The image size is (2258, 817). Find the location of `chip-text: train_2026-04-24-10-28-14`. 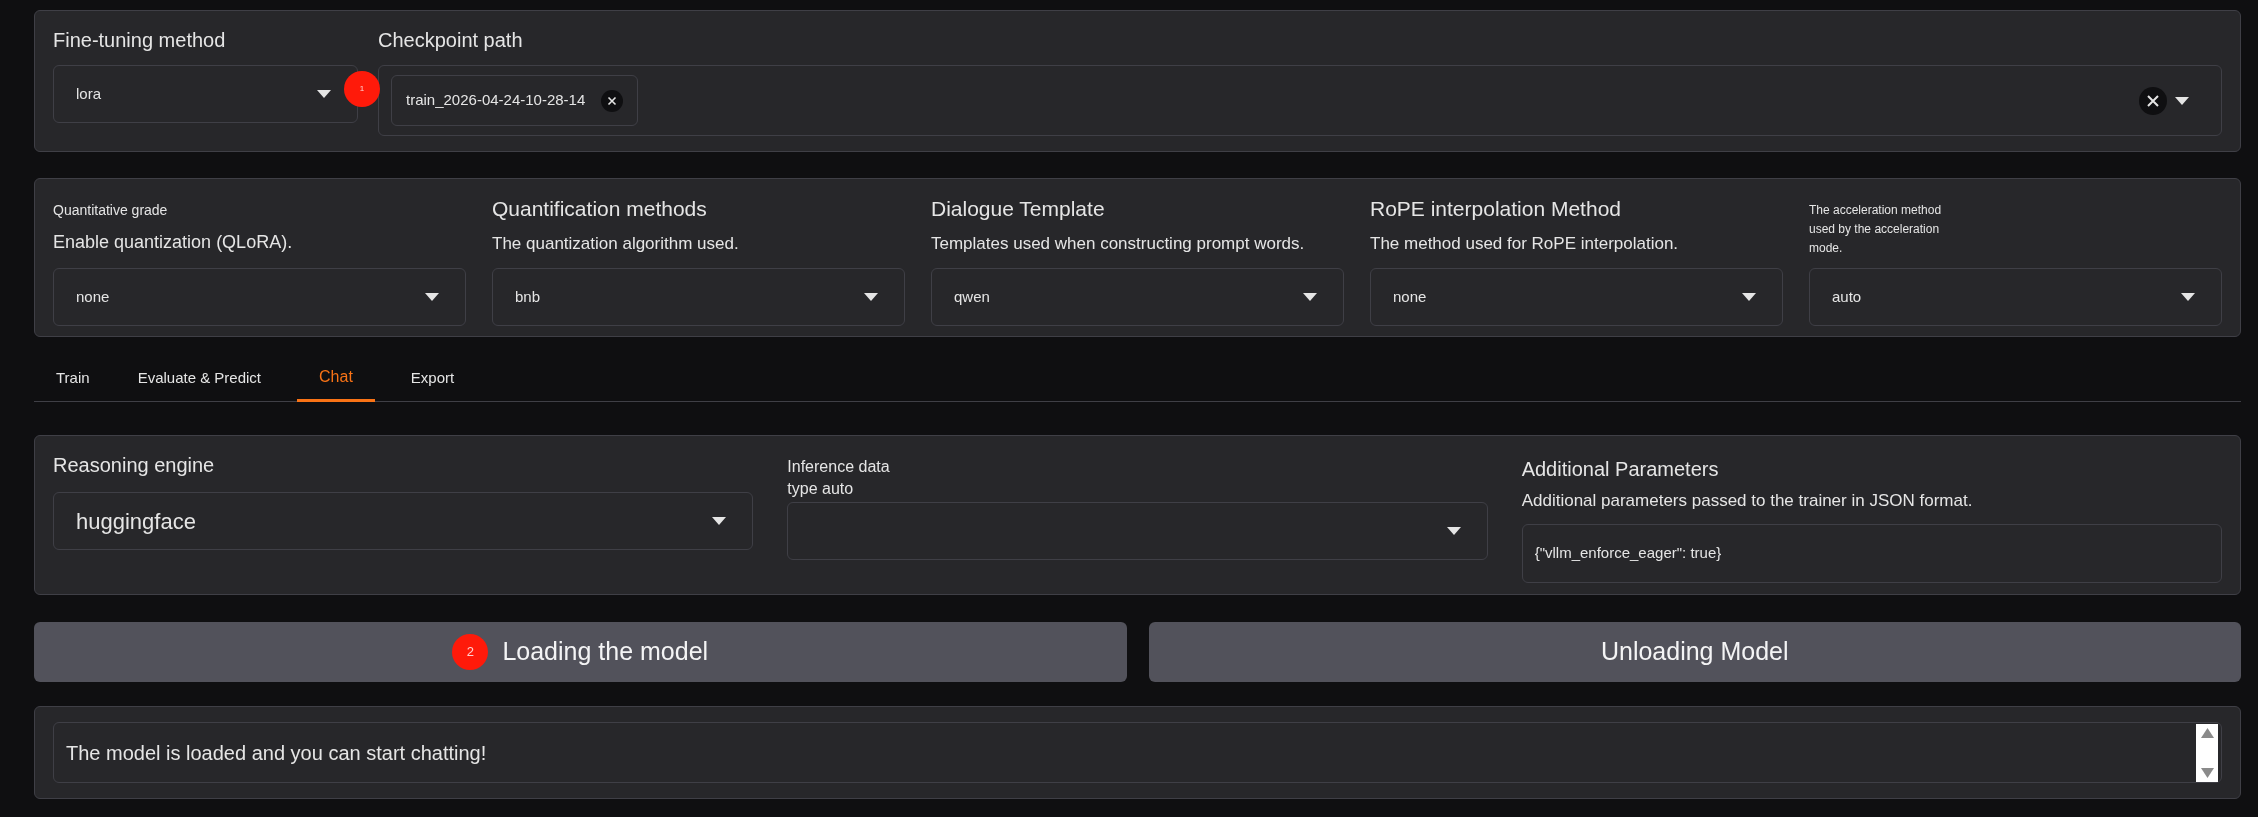

chip-text: train_2026-04-24-10-28-14 is located at coordinates (496, 100).